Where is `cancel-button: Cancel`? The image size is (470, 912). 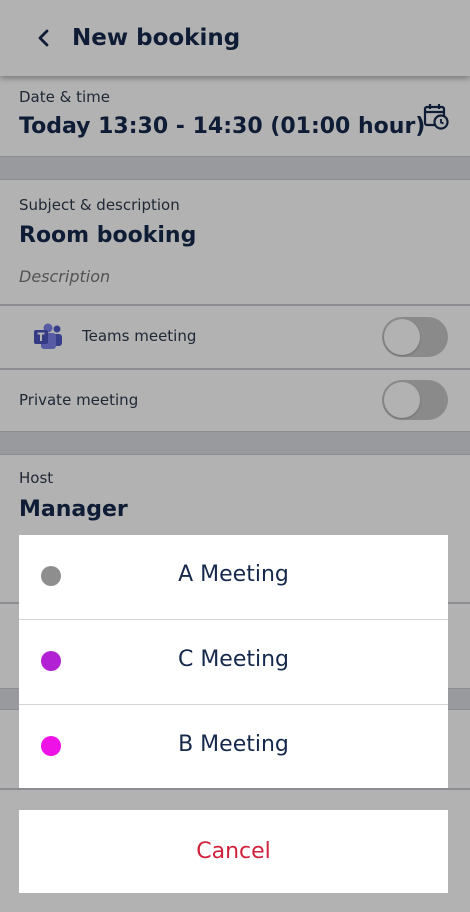 cancel-button: Cancel is located at coordinates (233, 851).